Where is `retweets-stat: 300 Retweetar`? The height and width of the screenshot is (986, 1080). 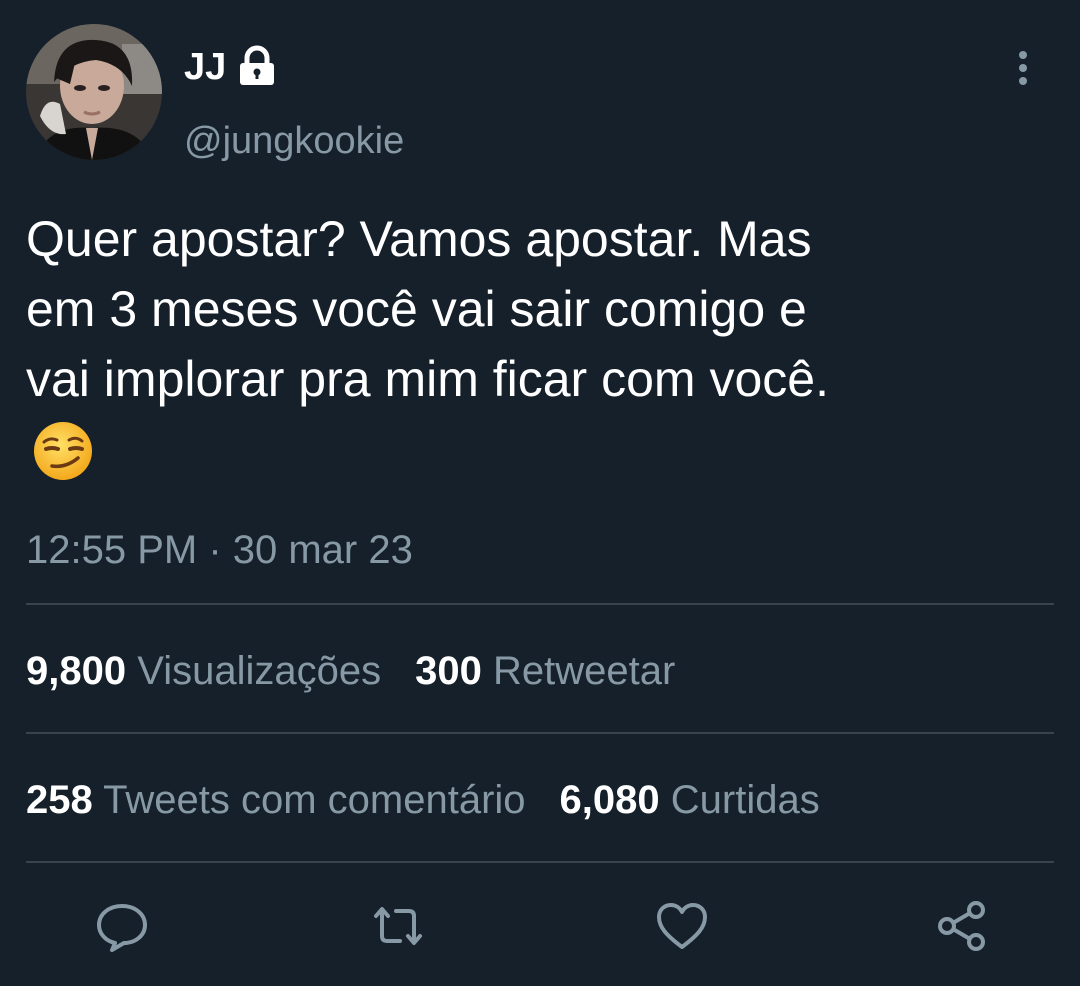
retweets-stat: 300 Retweetar is located at coordinates (545, 671).